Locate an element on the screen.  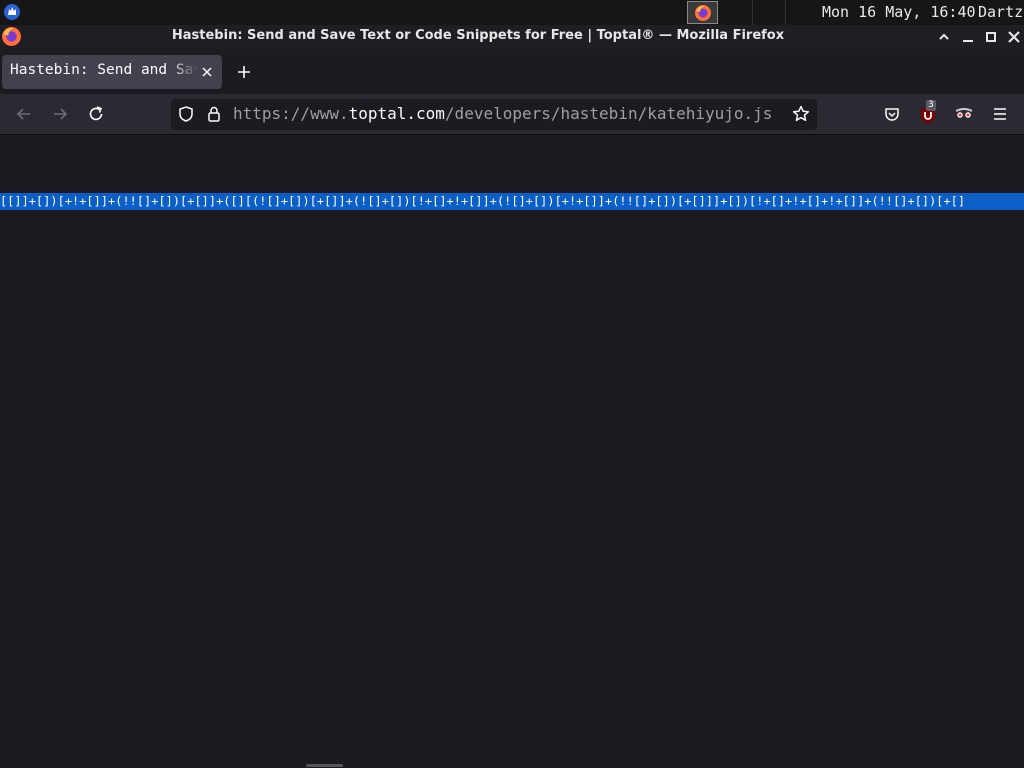
hamburger-menu-icon is located at coordinates (1000, 116).